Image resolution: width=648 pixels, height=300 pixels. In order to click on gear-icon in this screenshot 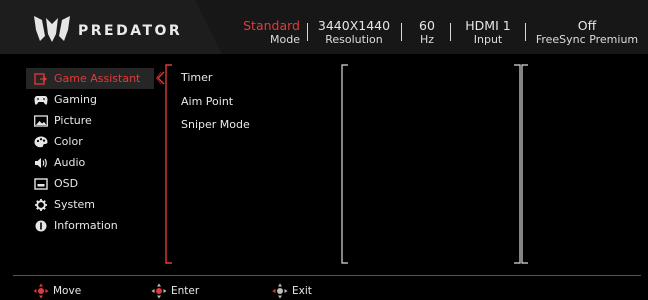, I will do `click(41, 204)`.